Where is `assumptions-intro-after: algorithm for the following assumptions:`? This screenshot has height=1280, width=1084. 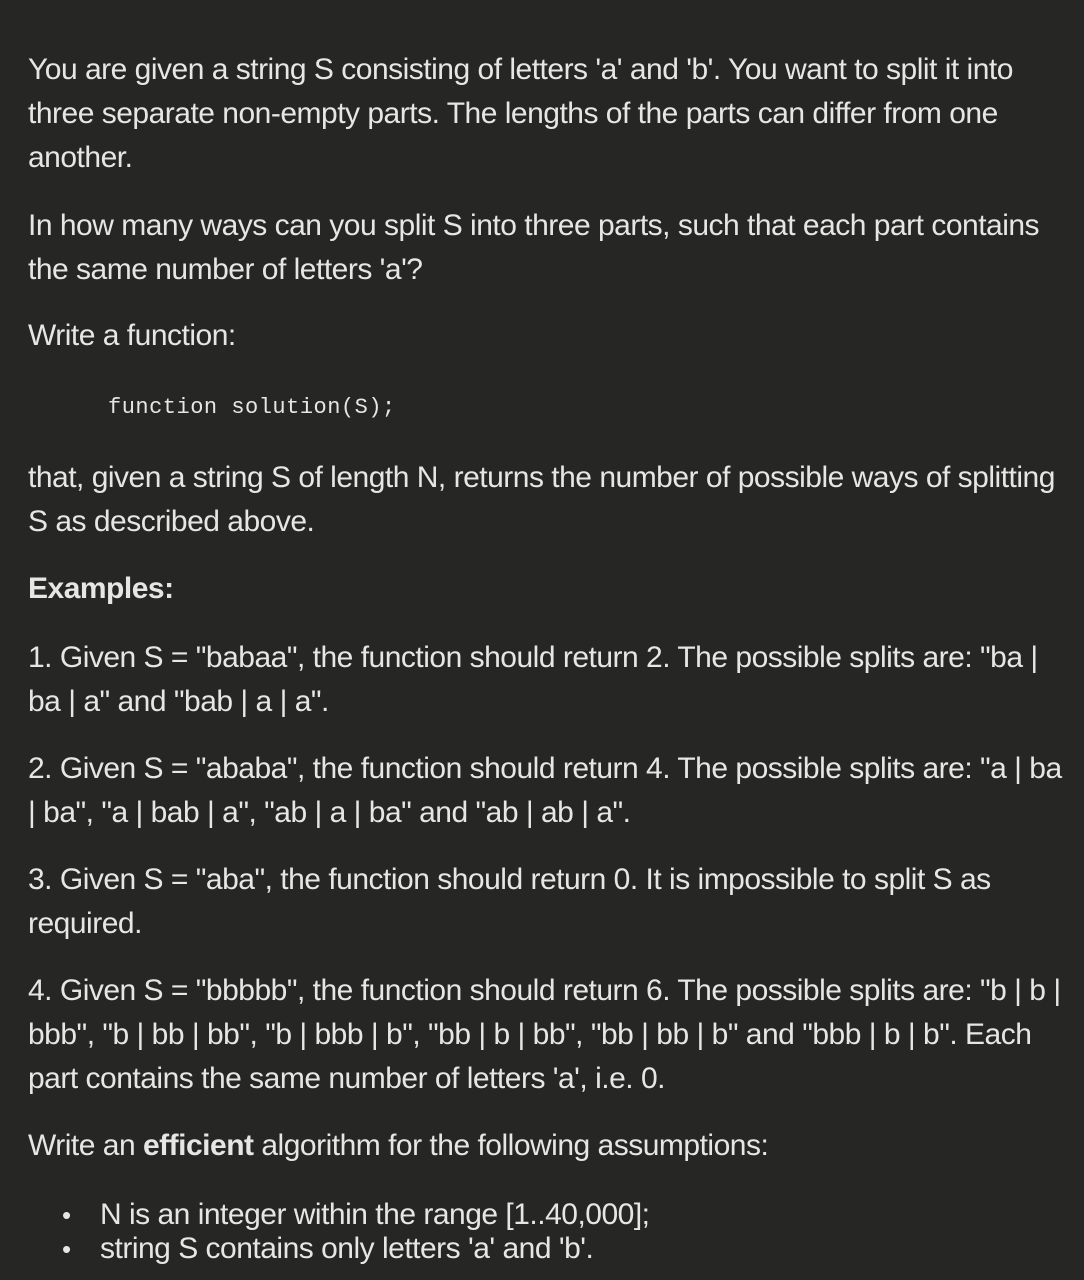
assumptions-intro-after: algorithm for the following assumptions: is located at coordinates (511, 1145).